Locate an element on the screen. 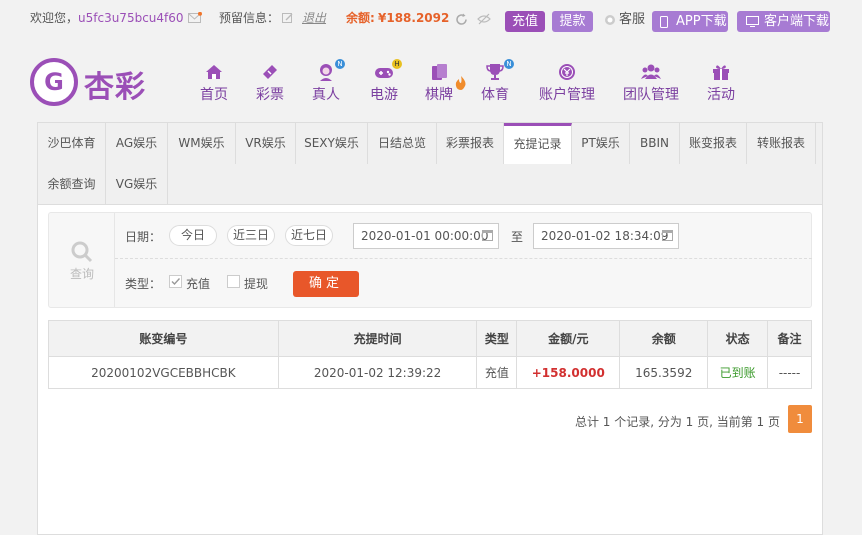  site-logo: G 杏彩 is located at coordinates (92, 83).